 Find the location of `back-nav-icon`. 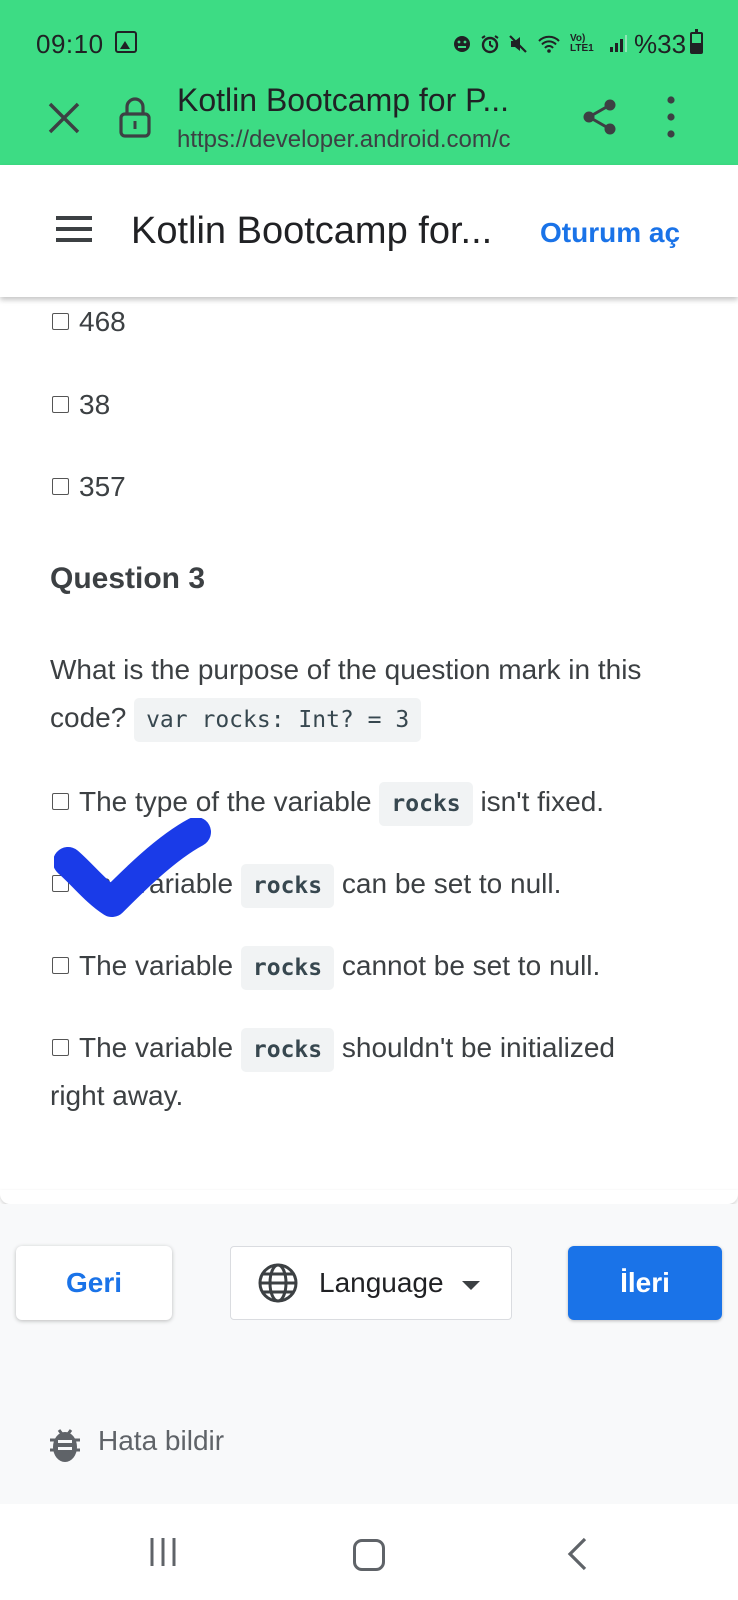

back-nav-icon is located at coordinates (577, 1554).